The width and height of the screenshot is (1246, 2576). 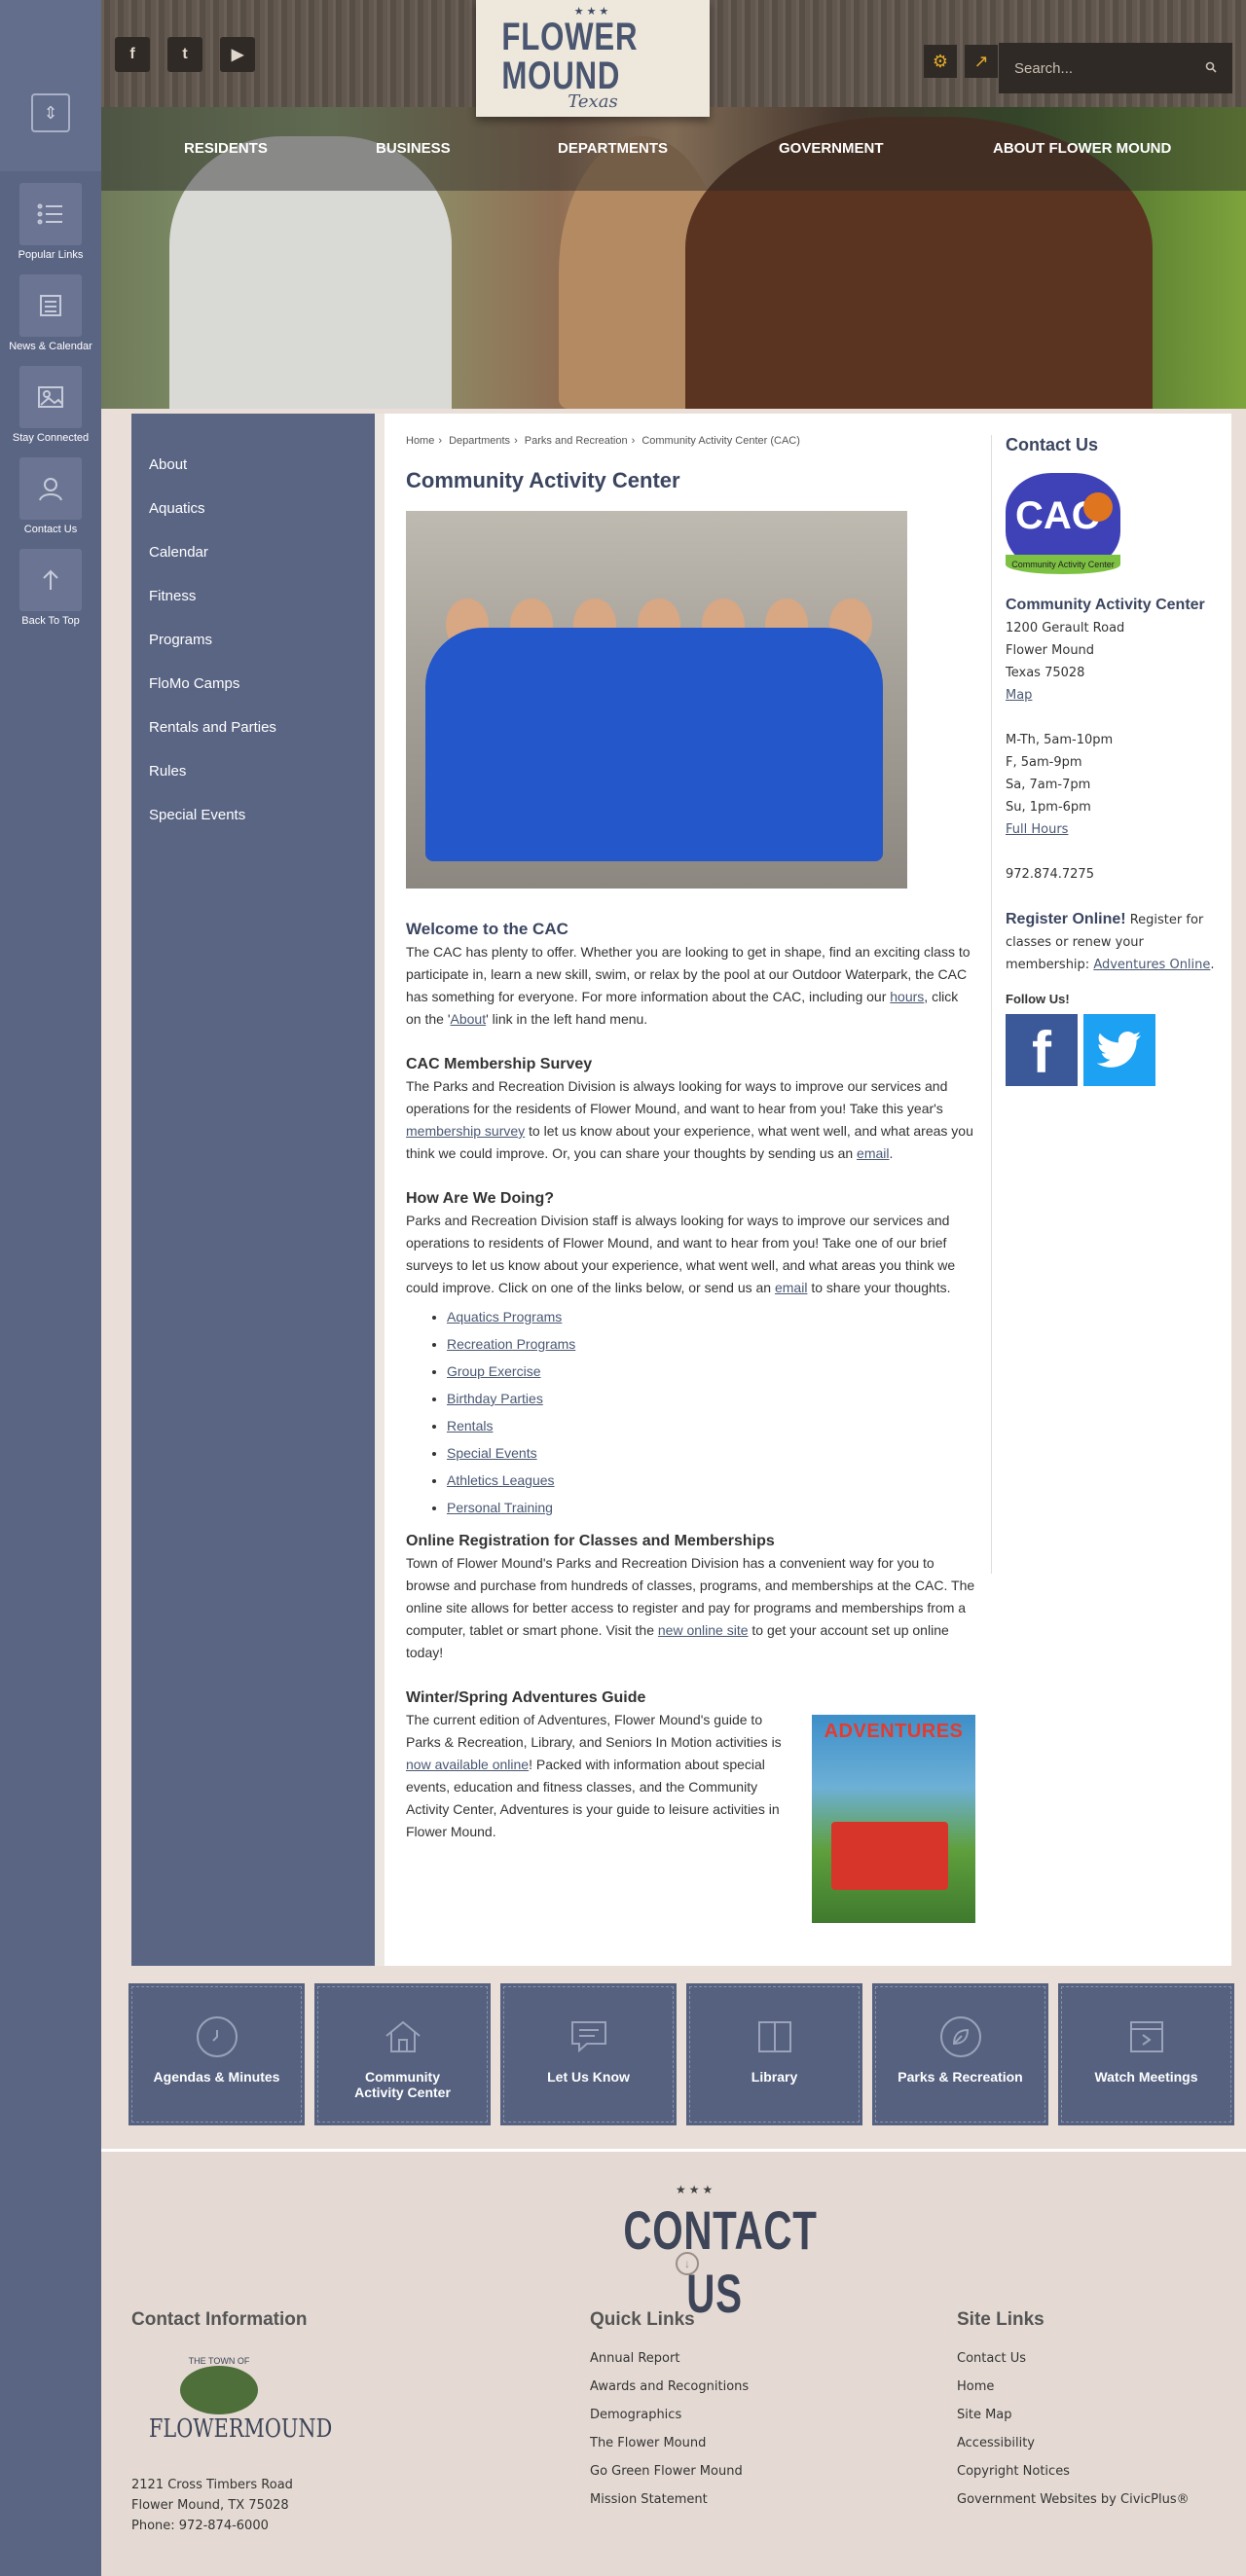 What do you see at coordinates (253, 684) in the screenshot?
I see `sidebar-item-flomo-camps: FloMo Camps` at bounding box center [253, 684].